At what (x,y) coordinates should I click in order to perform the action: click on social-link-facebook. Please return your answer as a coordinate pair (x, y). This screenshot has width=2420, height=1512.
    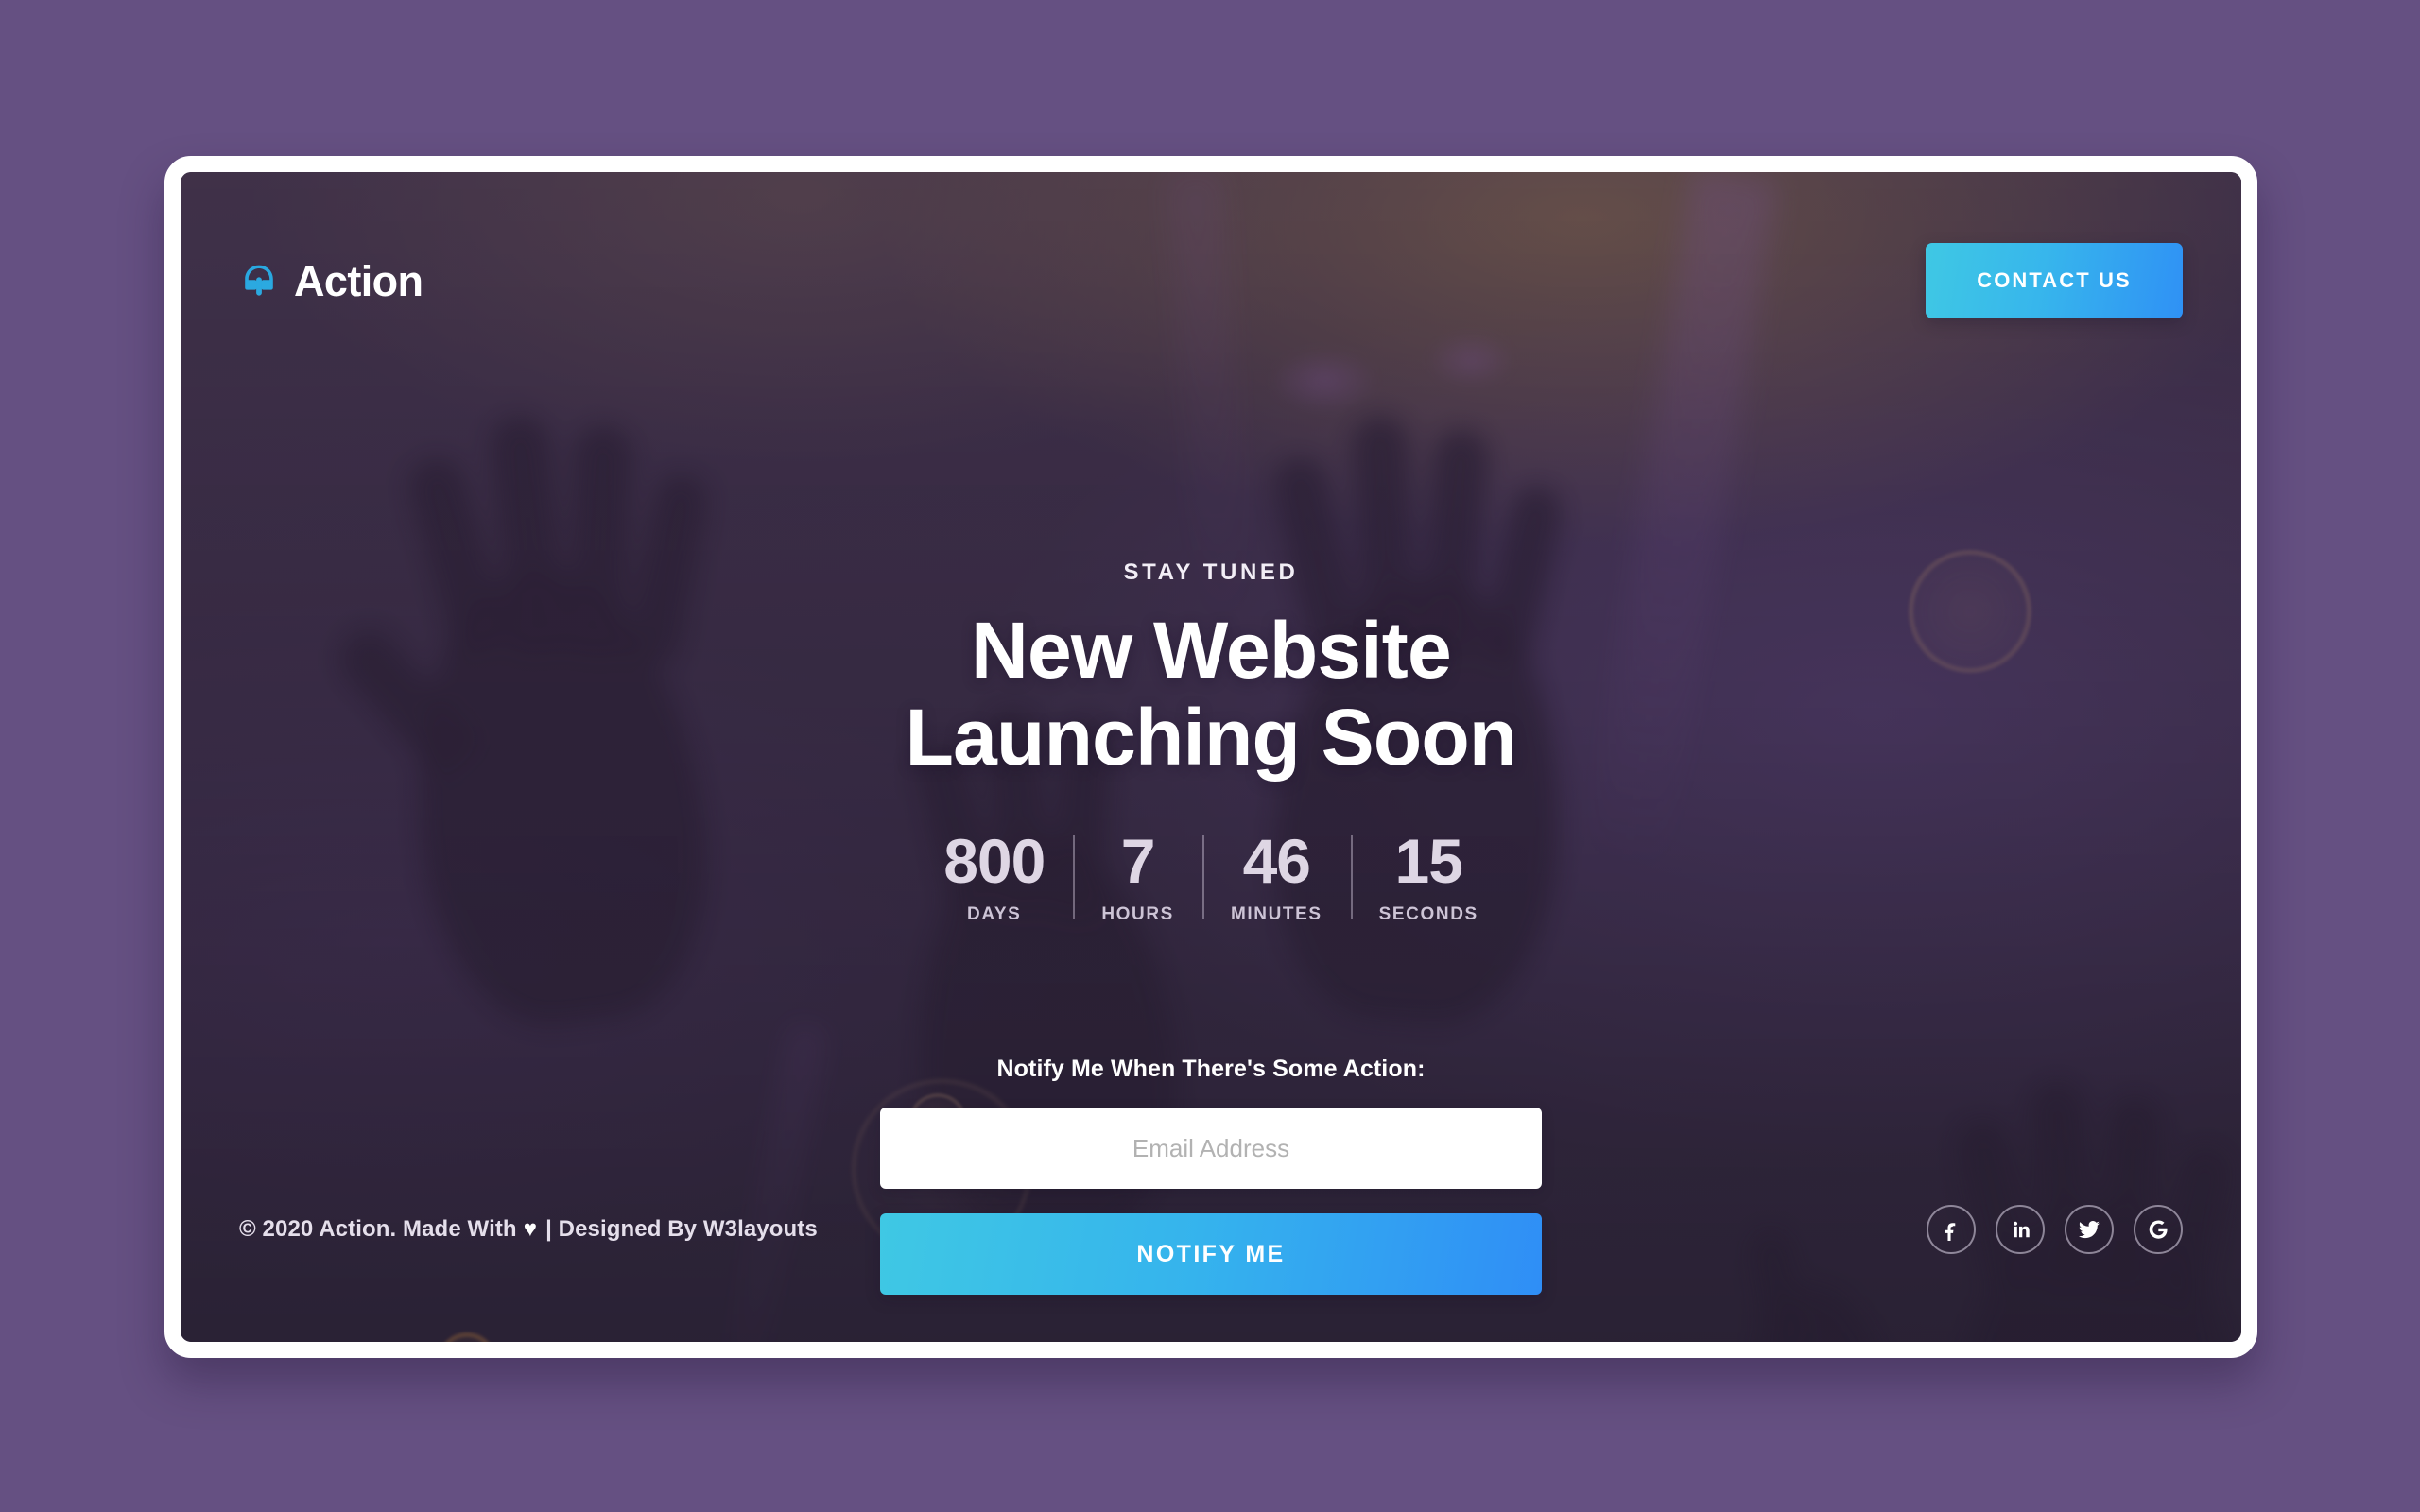
    Looking at the image, I should click on (1951, 1229).